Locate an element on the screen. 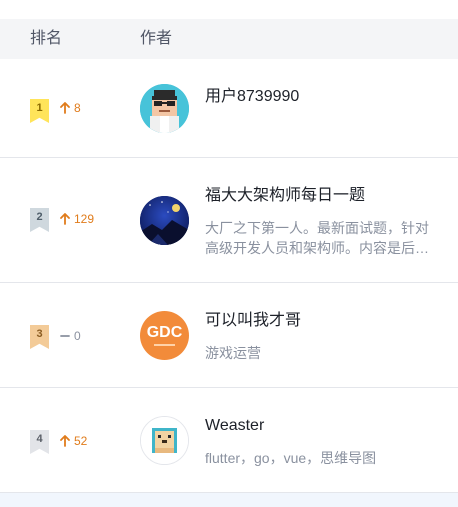 The height and width of the screenshot is (507, 458). rank-change-value: 129 is located at coordinates (84, 219).